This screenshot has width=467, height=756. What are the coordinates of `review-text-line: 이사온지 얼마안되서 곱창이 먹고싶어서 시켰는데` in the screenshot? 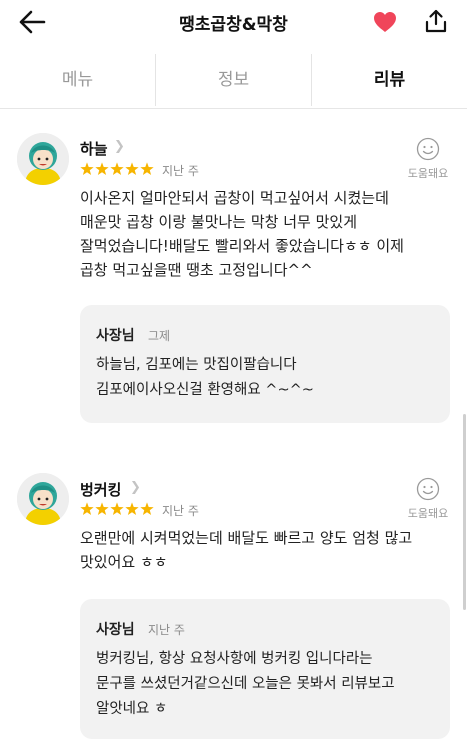 It's located at (234, 198).